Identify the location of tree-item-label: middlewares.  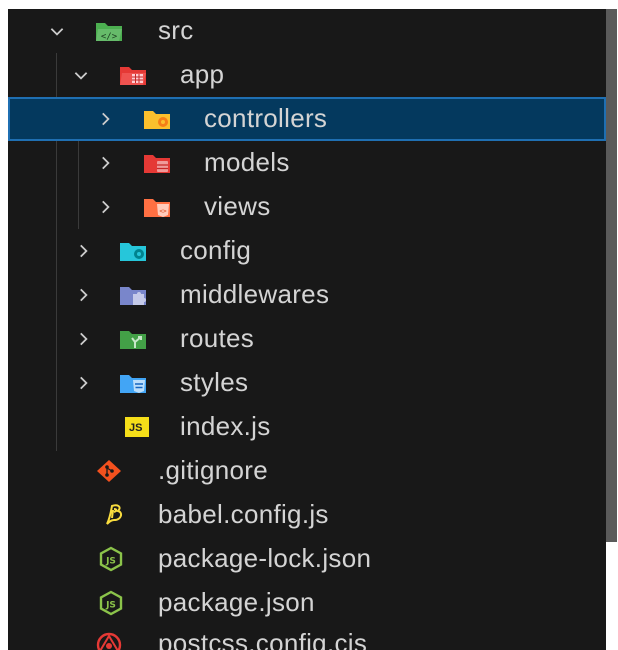
(255, 293).